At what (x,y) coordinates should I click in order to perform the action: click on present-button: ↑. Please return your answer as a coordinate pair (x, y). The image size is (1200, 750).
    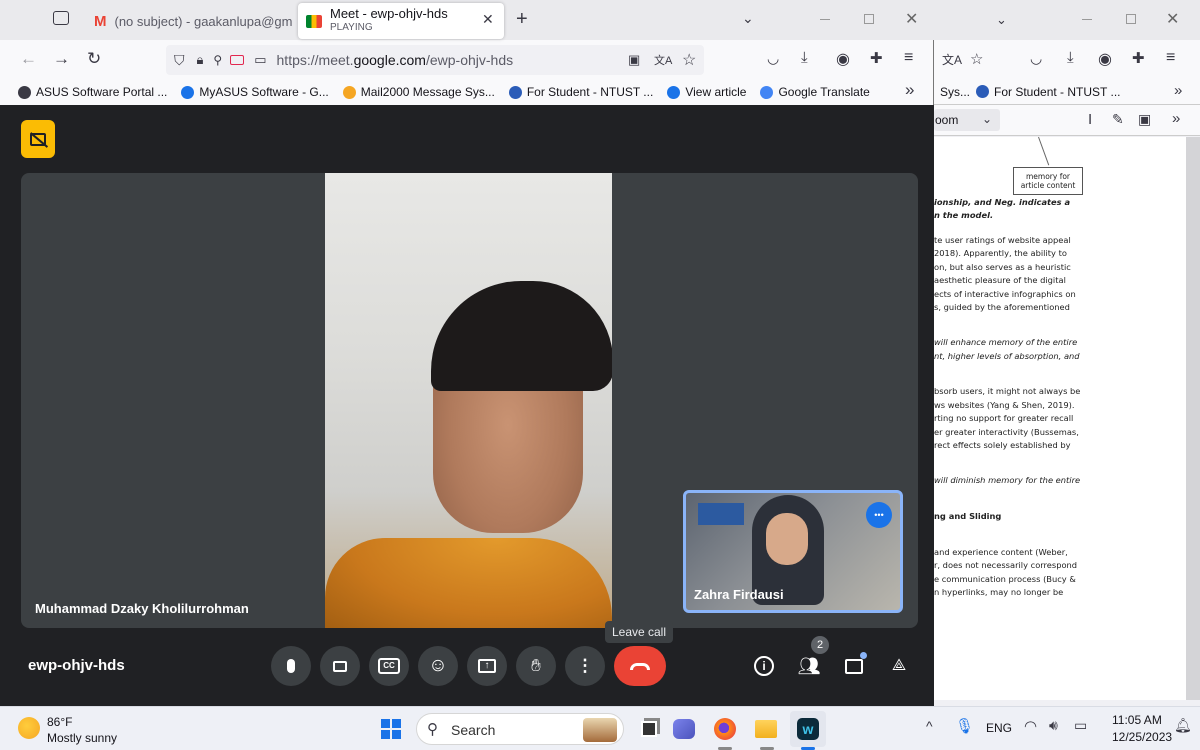
    Looking at the image, I should click on (487, 666).